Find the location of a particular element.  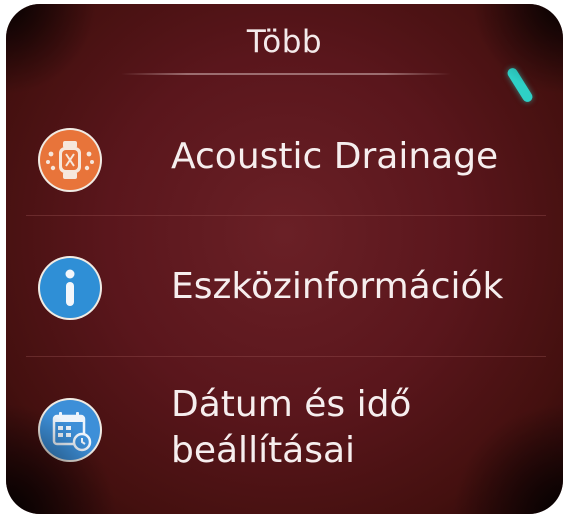

title-divider is located at coordinates (286, 74).